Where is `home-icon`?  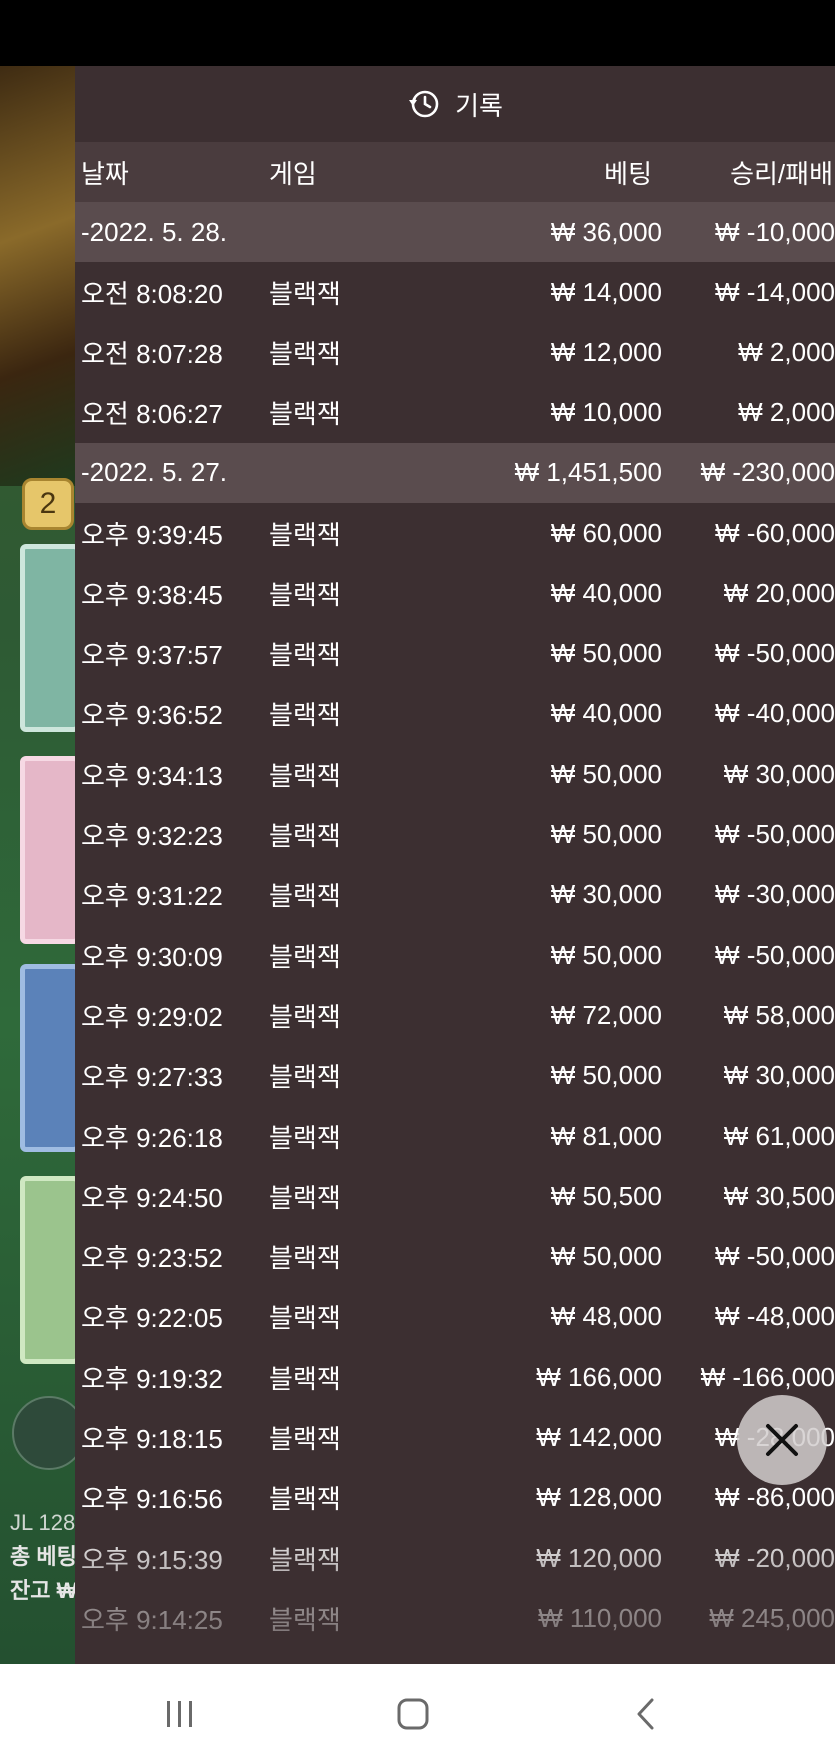
home-icon is located at coordinates (413, 1713).